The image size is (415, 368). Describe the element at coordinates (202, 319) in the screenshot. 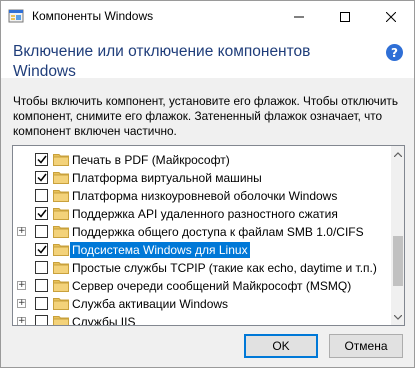

I see `feature-row: + Службы IIS` at that location.